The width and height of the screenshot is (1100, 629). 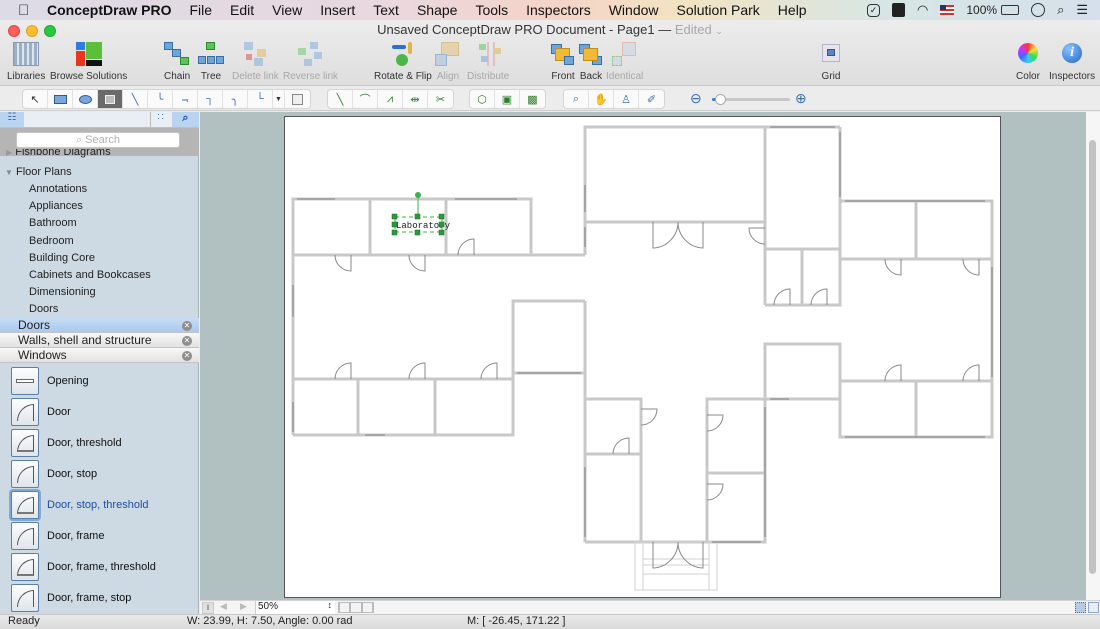 What do you see at coordinates (99, 412) in the screenshot?
I see `shape-item-door: Door` at bounding box center [99, 412].